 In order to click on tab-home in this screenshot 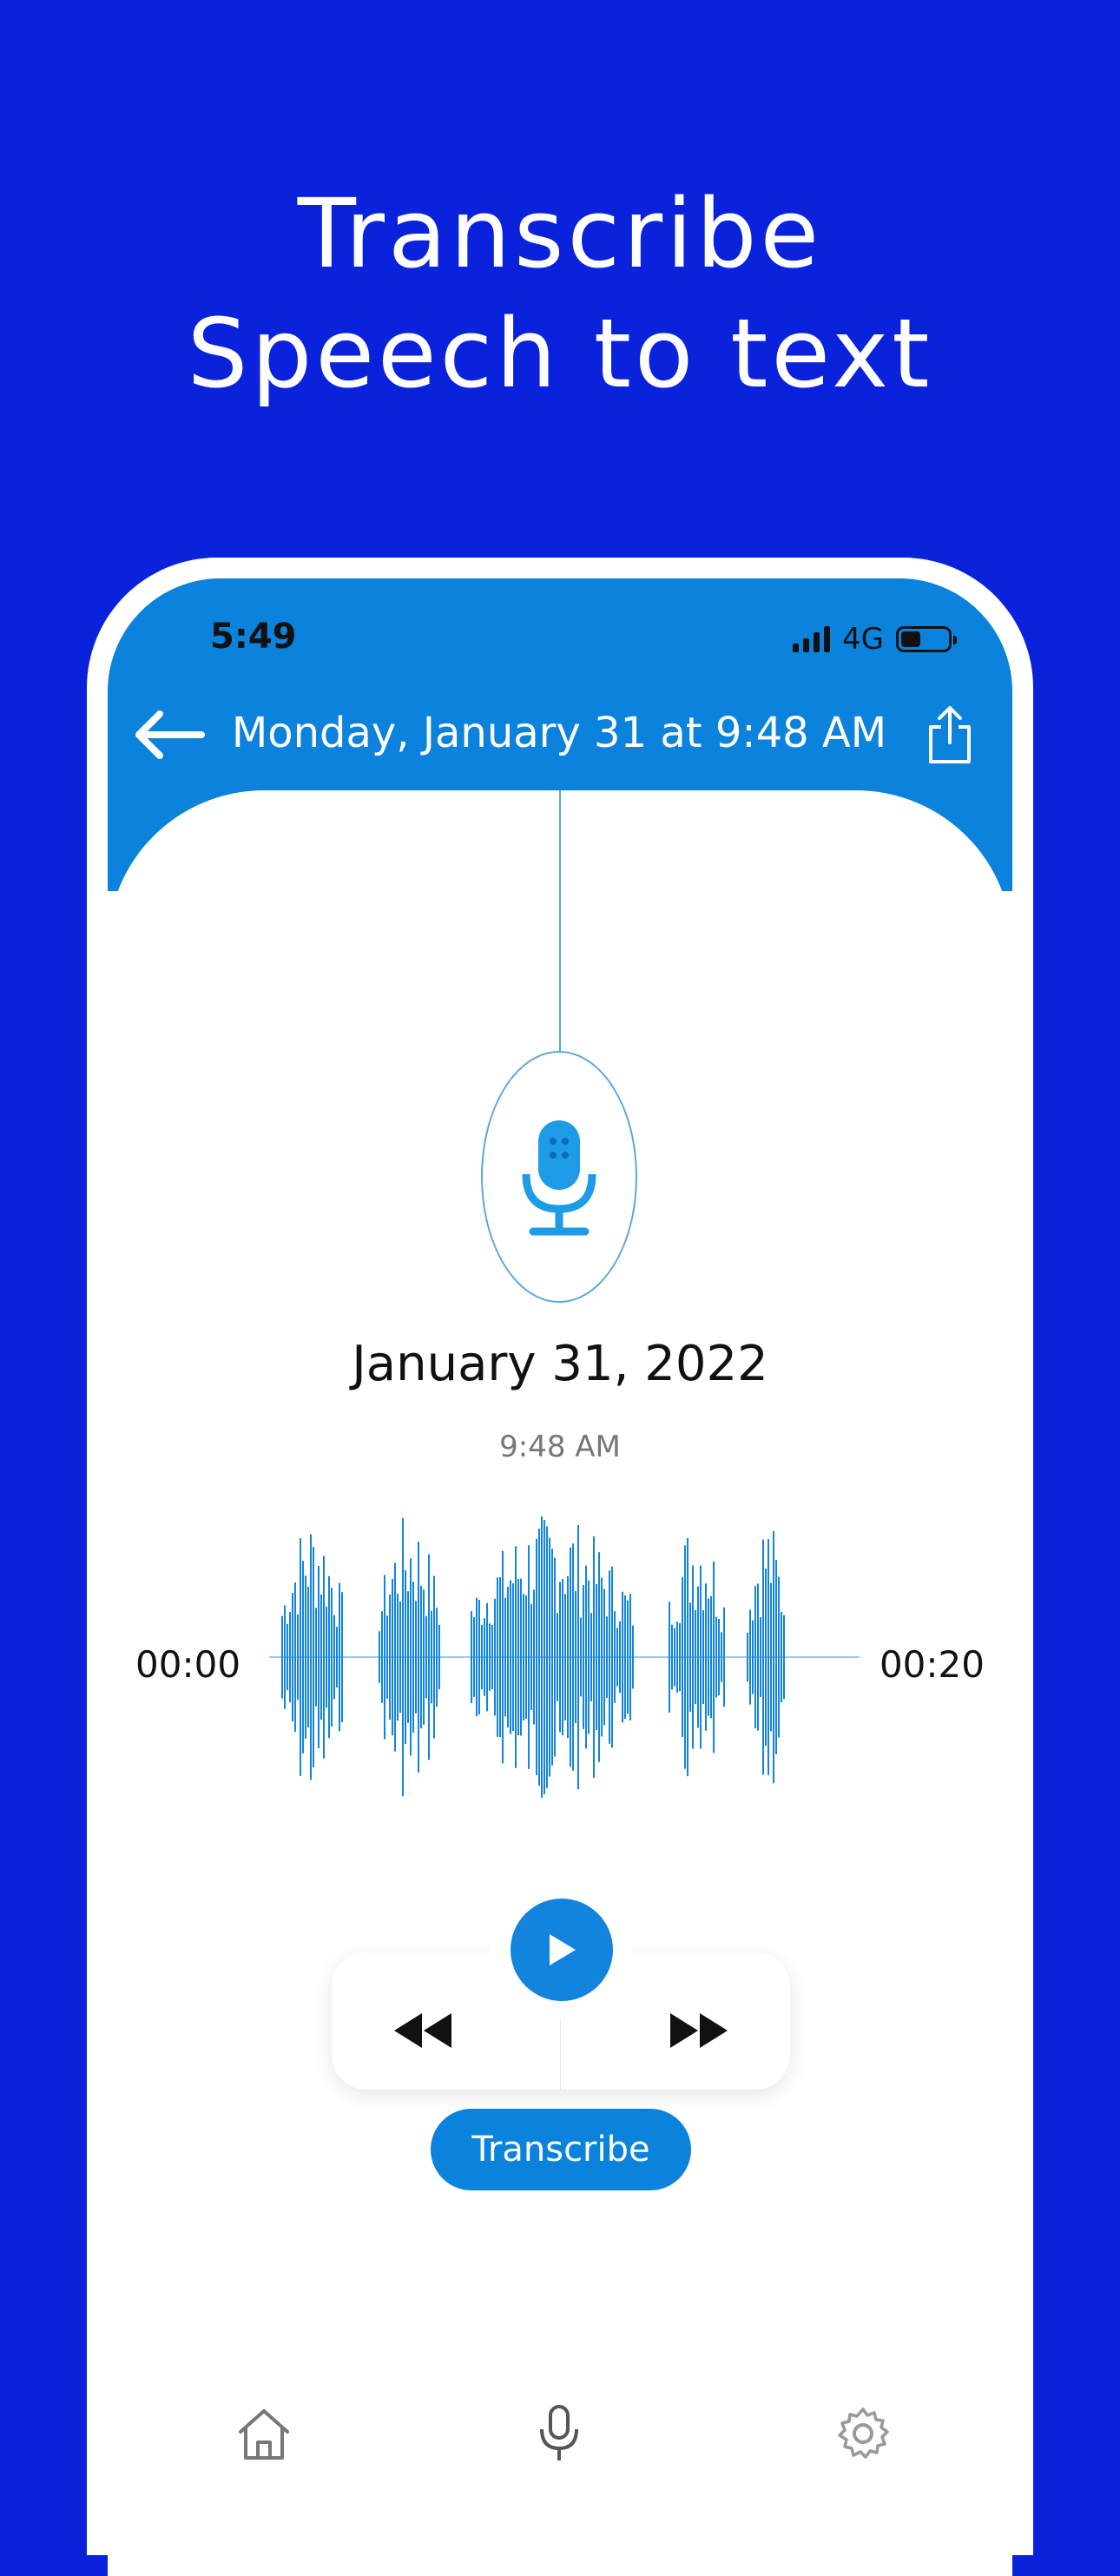, I will do `click(264, 2433)`.